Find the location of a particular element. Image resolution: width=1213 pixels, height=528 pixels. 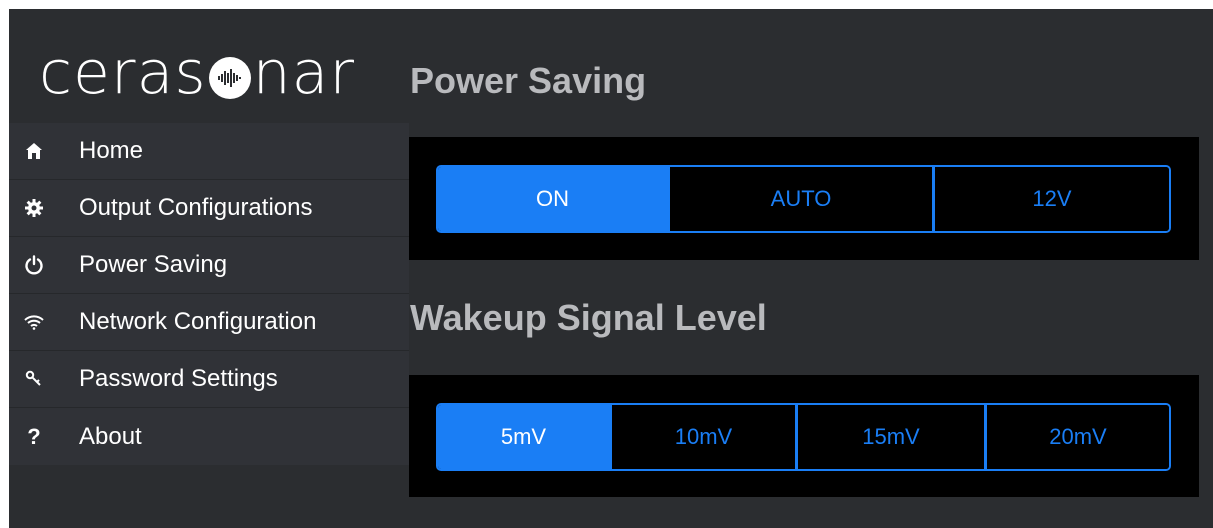

power-saving-selector: ON AUTO 12V is located at coordinates (803, 199).